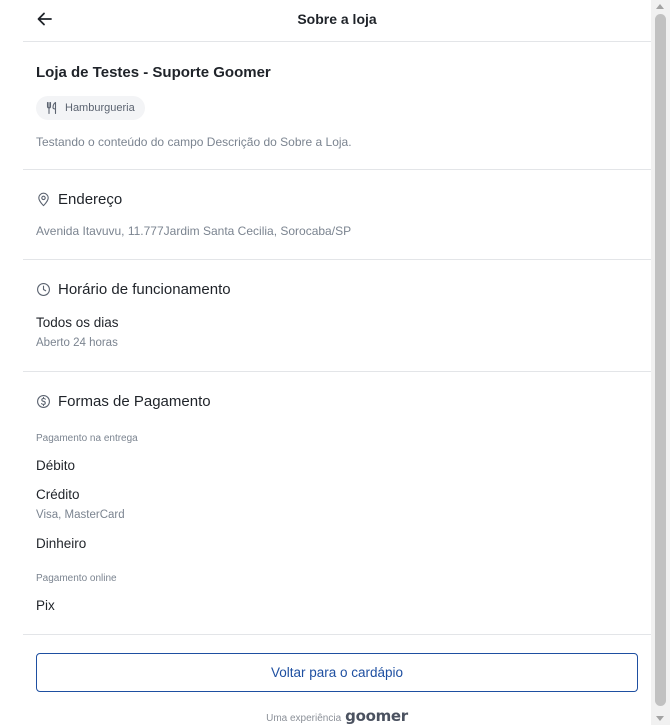 The image size is (670, 725). I want to click on category-label: Hamburgueria, so click(100, 108).